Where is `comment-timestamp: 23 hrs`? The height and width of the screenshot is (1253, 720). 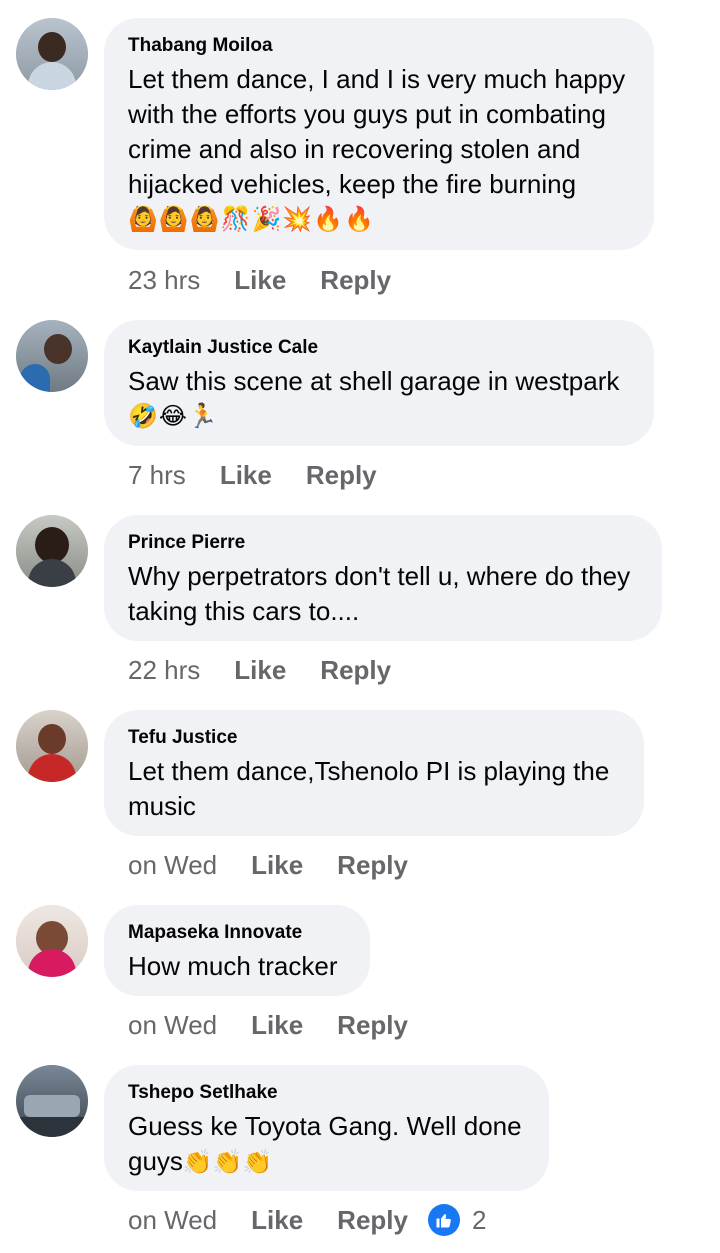 comment-timestamp: 23 hrs is located at coordinates (164, 280).